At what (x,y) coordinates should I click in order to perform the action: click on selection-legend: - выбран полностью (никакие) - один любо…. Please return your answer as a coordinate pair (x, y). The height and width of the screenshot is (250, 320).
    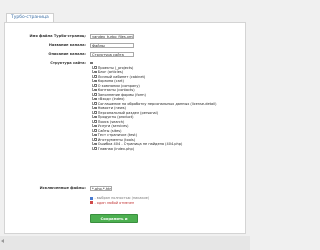
    Looking at the image, I should click on (119, 200).